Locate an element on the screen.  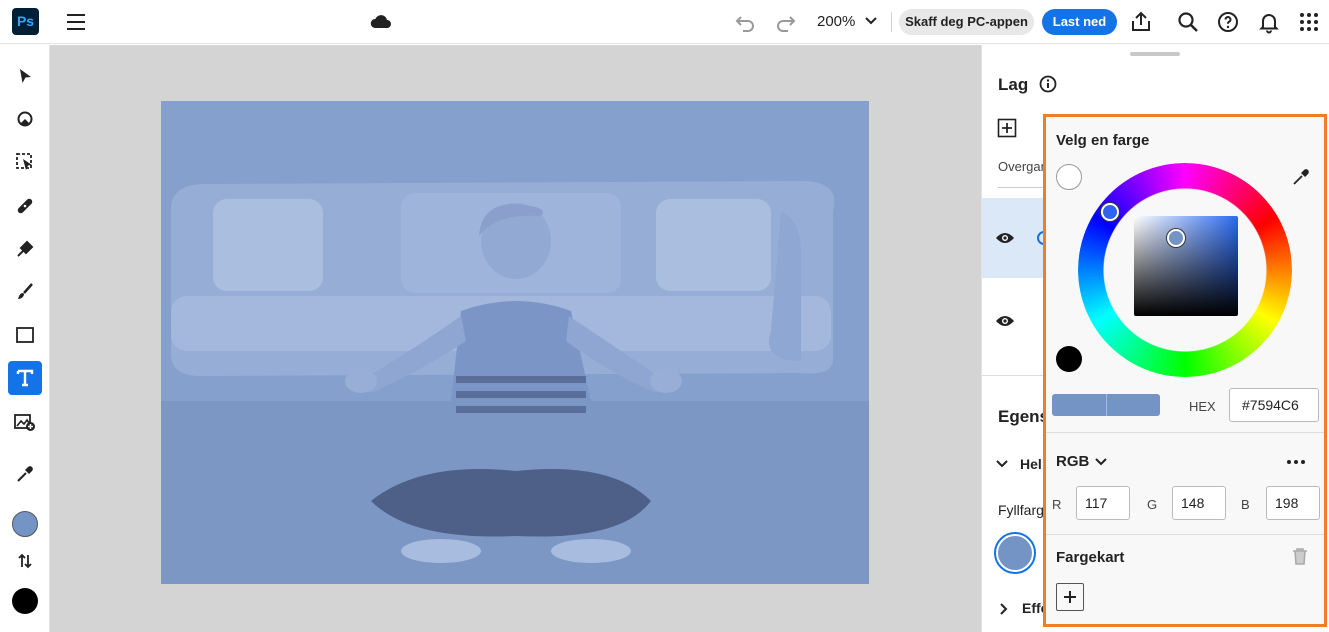
red-channel-label: R is located at coordinates (1057, 504).